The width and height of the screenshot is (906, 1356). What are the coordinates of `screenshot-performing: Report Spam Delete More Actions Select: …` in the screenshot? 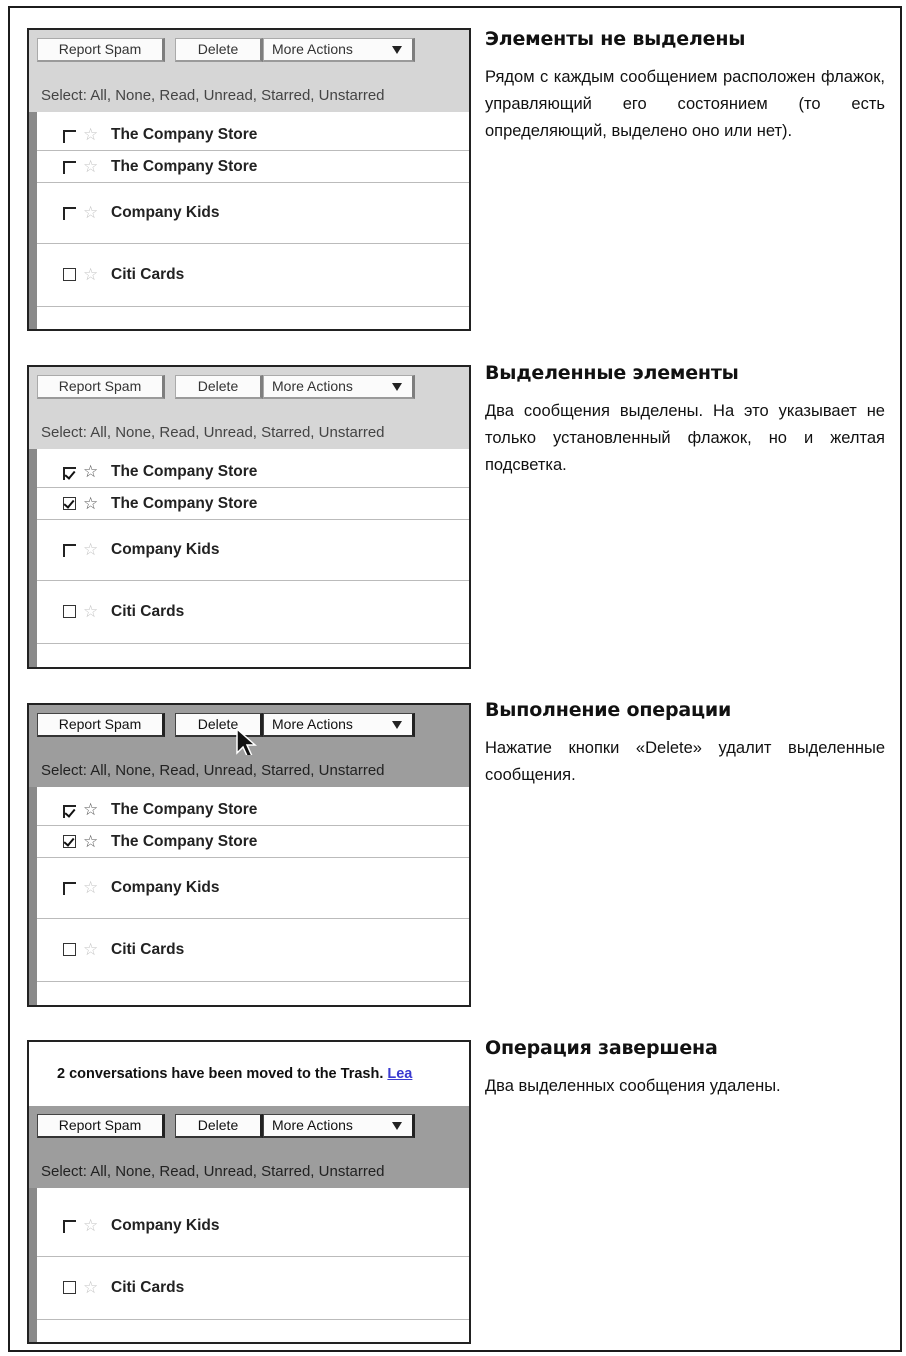 It's located at (249, 855).